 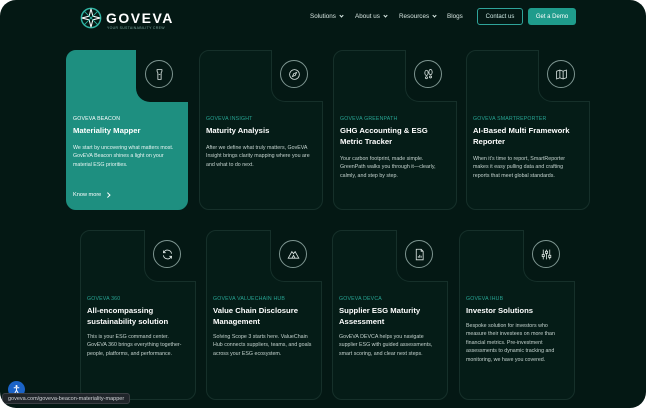 What do you see at coordinates (384, 136) in the screenshot?
I see `card-title: GHG Accounting & ESG Metric Tracker` at bounding box center [384, 136].